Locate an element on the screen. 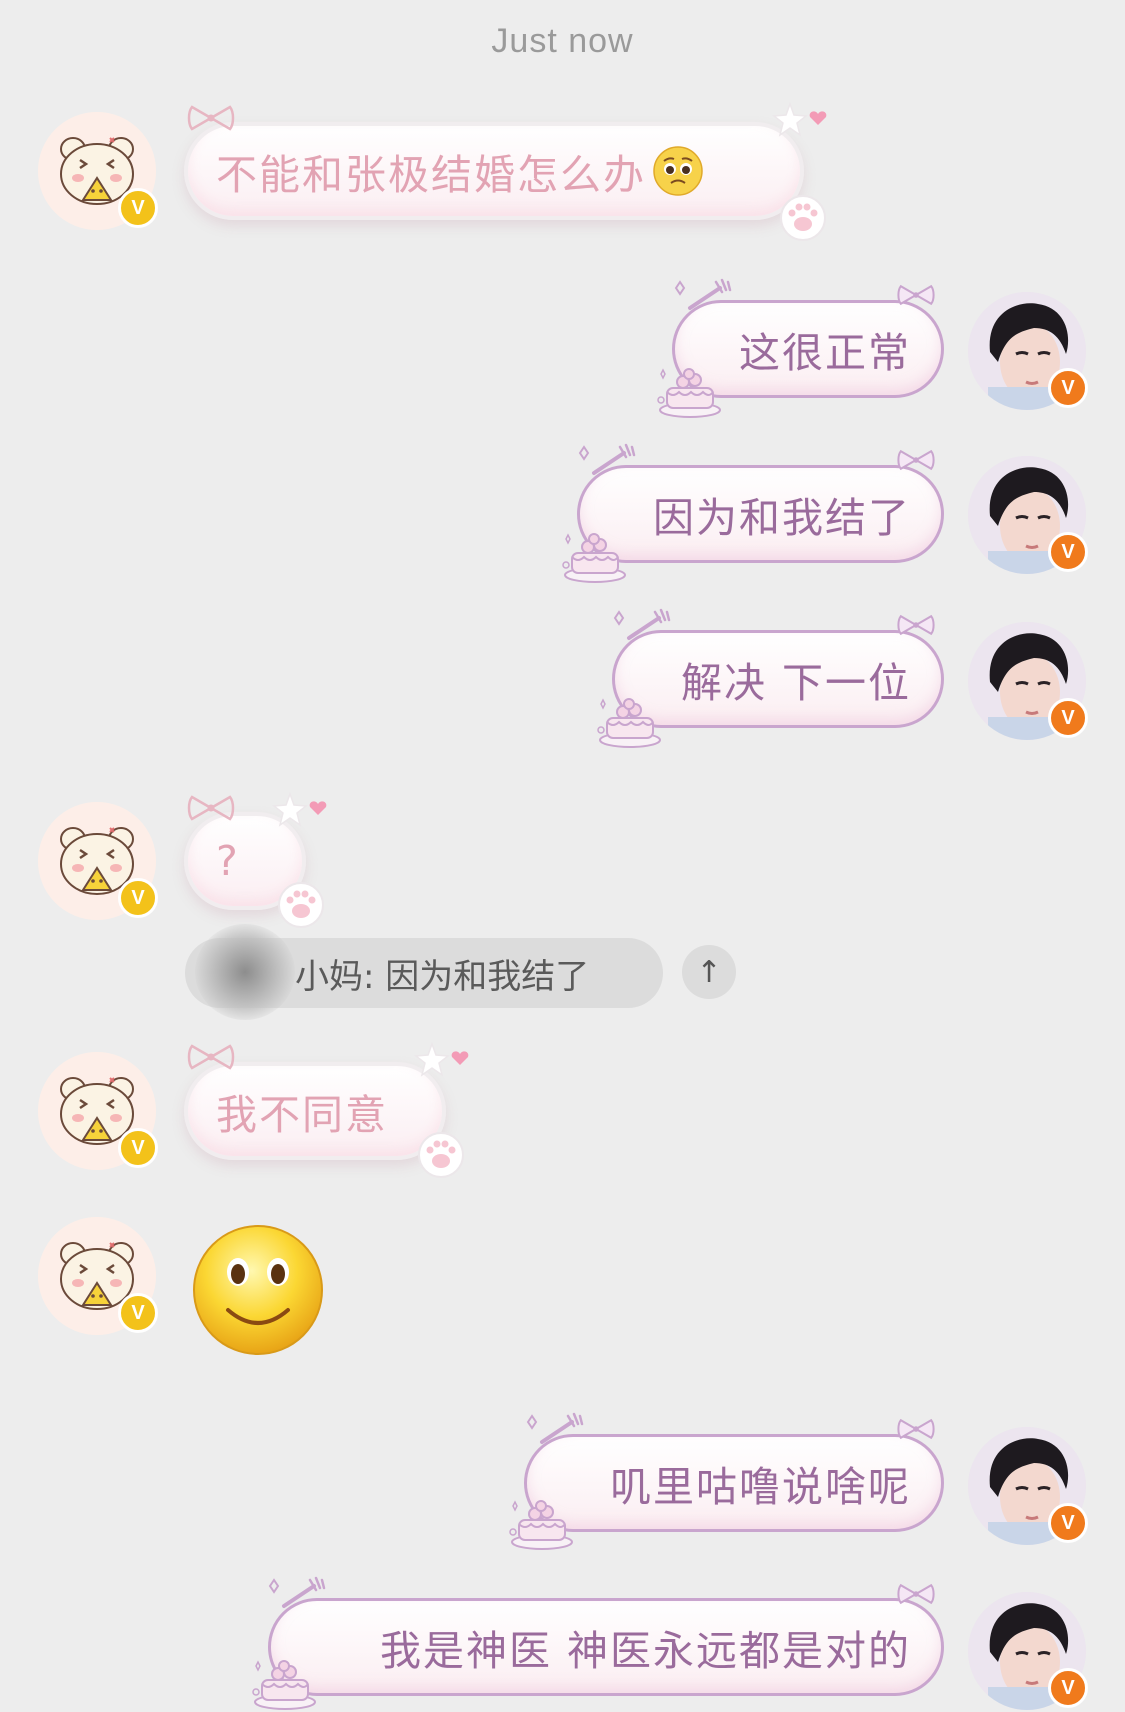  message-text: ? is located at coordinates (228, 861).